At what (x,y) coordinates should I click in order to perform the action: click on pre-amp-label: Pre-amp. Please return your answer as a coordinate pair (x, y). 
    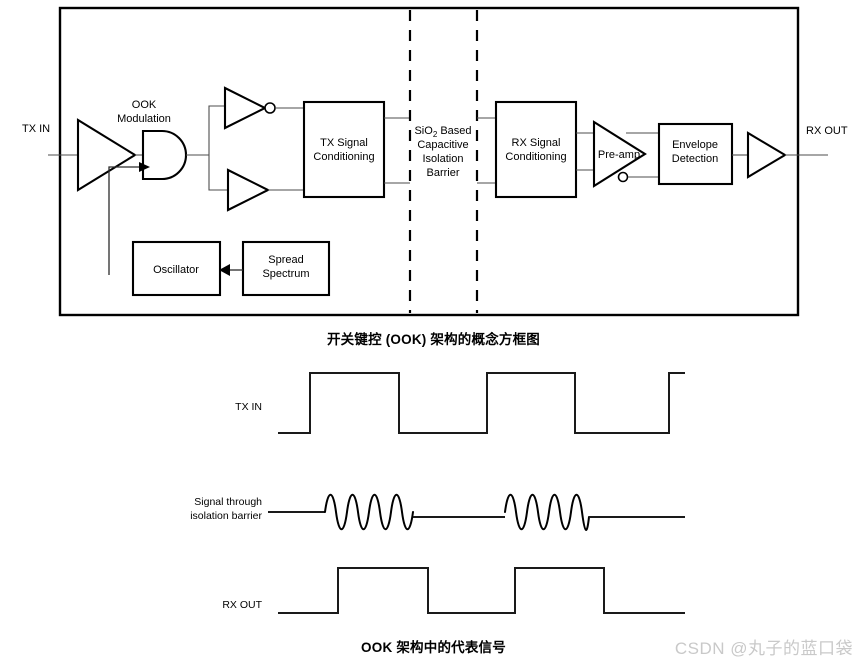
    Looking at the image, I should click on (619, 155).